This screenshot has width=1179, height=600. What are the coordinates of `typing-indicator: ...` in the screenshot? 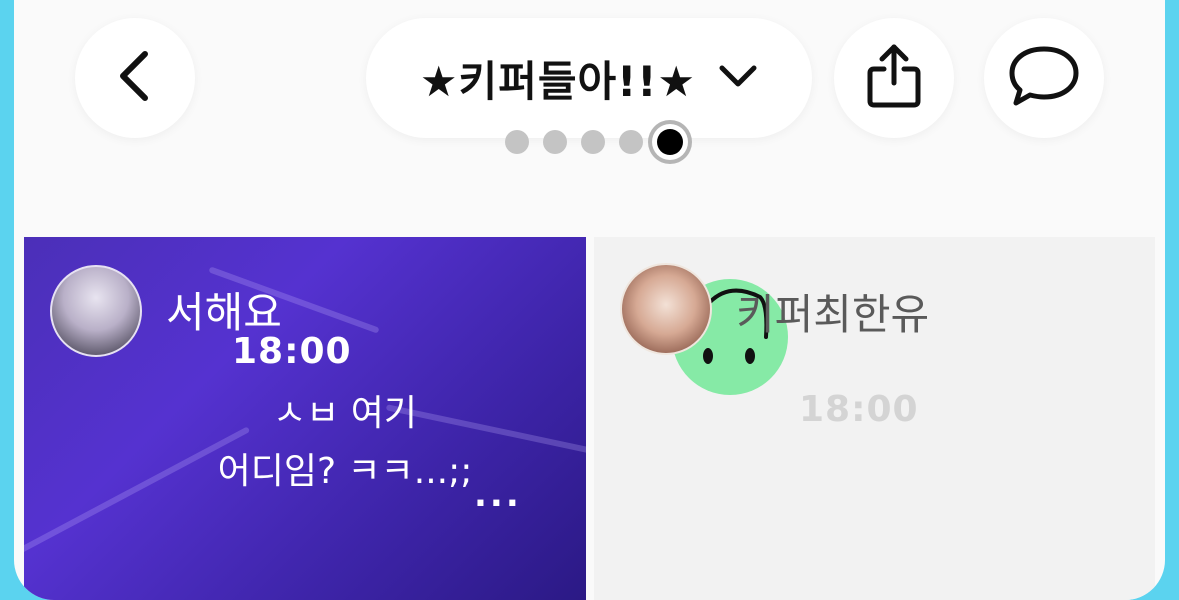 It's located at (498, 495).